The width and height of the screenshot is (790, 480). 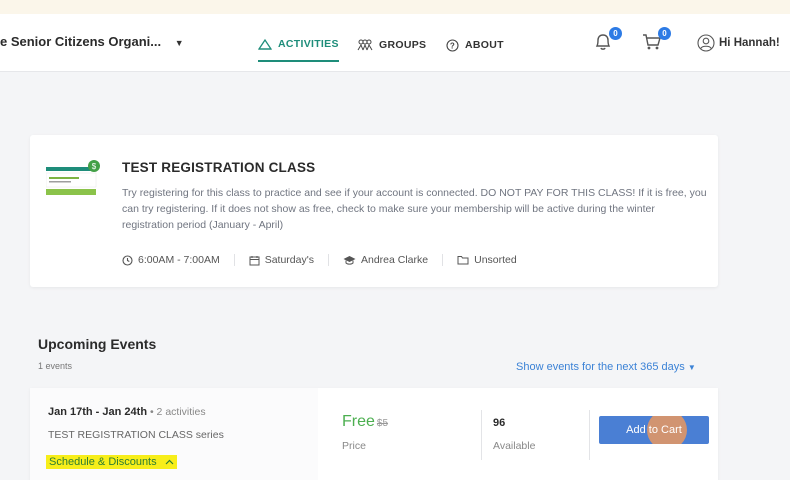 What do you see at coordinates (706, 43) in the screenshot?
I see `user-avatar-icon` at bounding box center [706, 43].